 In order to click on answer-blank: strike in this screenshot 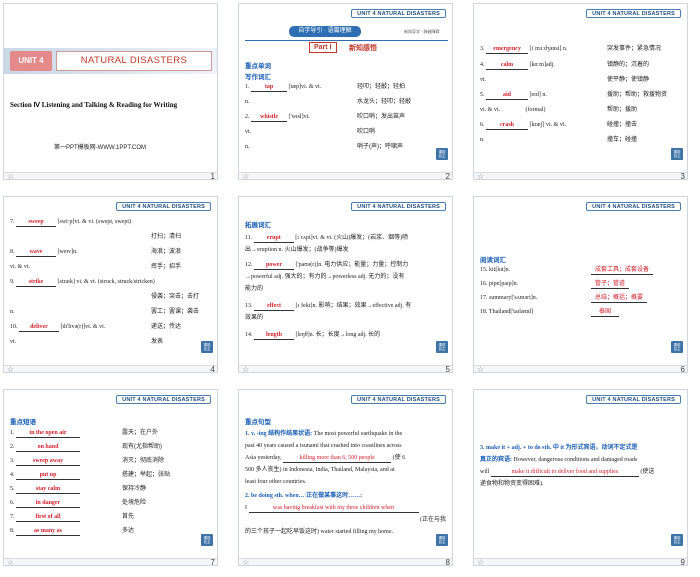, I will do `click(36, 283)`.